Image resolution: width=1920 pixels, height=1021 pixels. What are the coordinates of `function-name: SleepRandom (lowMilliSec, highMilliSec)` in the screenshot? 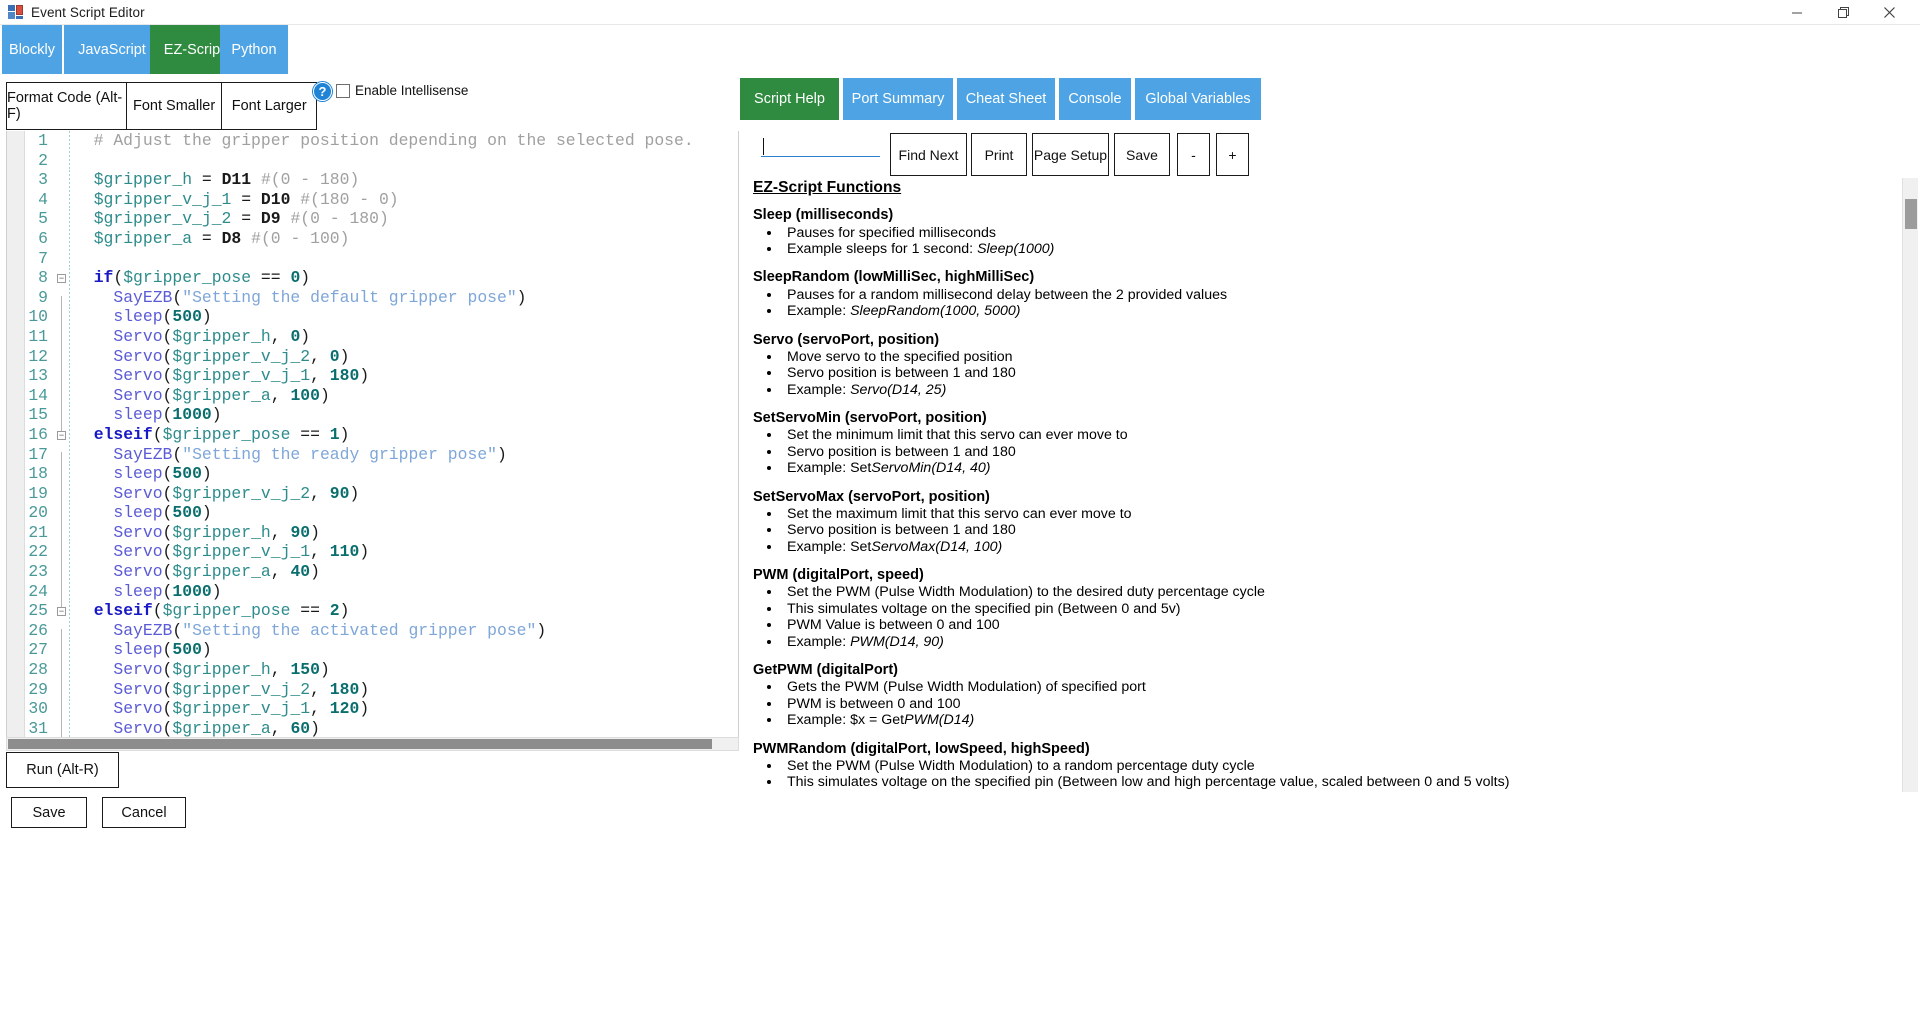 It's located at (894, 277).